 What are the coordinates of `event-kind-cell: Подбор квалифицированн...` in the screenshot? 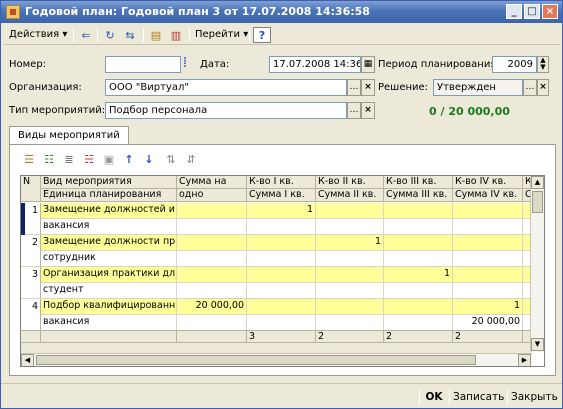 It's located at (109, 307).